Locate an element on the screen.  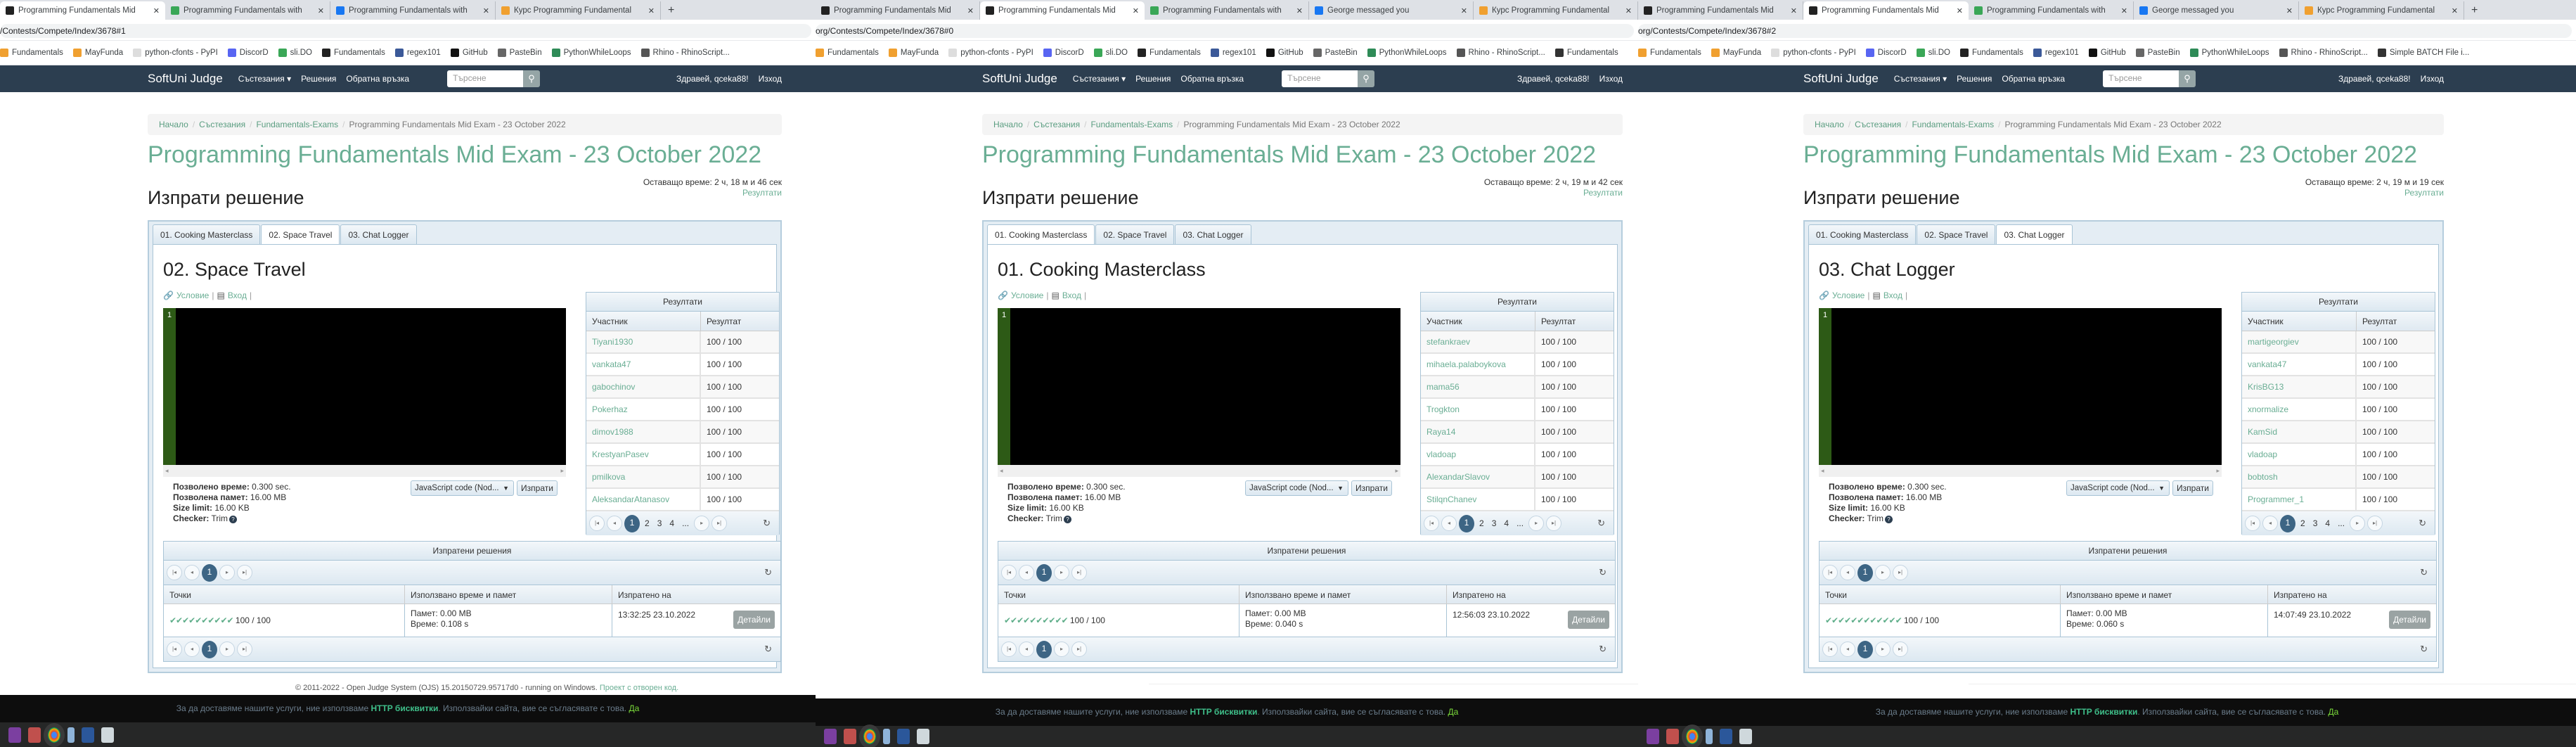
participant-link: xnormalize is located at coordinates (2299, 409).